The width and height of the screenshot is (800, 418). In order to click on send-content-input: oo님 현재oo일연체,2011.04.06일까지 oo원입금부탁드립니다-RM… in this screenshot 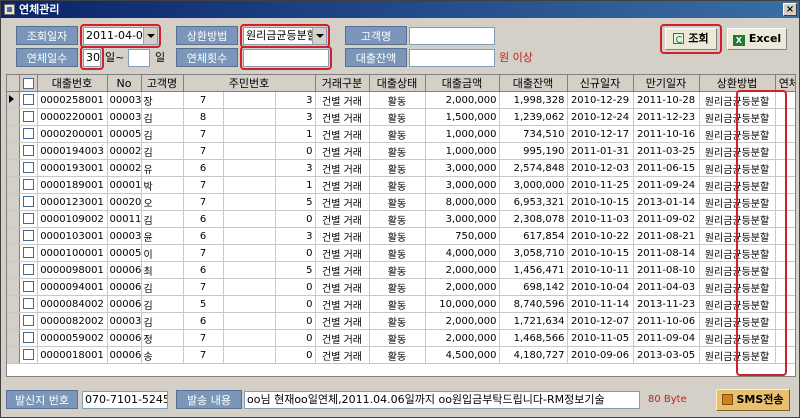, I will do `click(442, 400)`.